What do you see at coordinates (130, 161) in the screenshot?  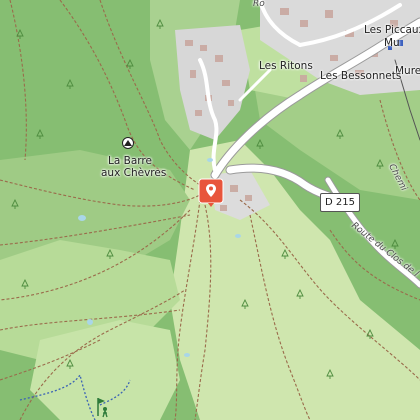 I see `place-label-la-barre: La Barre` at bounding box center [130, 161].